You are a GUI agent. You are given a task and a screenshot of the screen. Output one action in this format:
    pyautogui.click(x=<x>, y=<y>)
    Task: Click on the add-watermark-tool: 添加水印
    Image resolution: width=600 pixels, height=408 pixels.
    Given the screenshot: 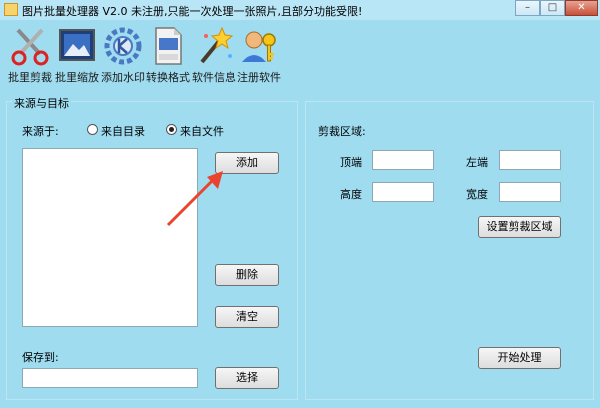 What is the action you would take?
    pyautogui.click(x=123, y=55)
    